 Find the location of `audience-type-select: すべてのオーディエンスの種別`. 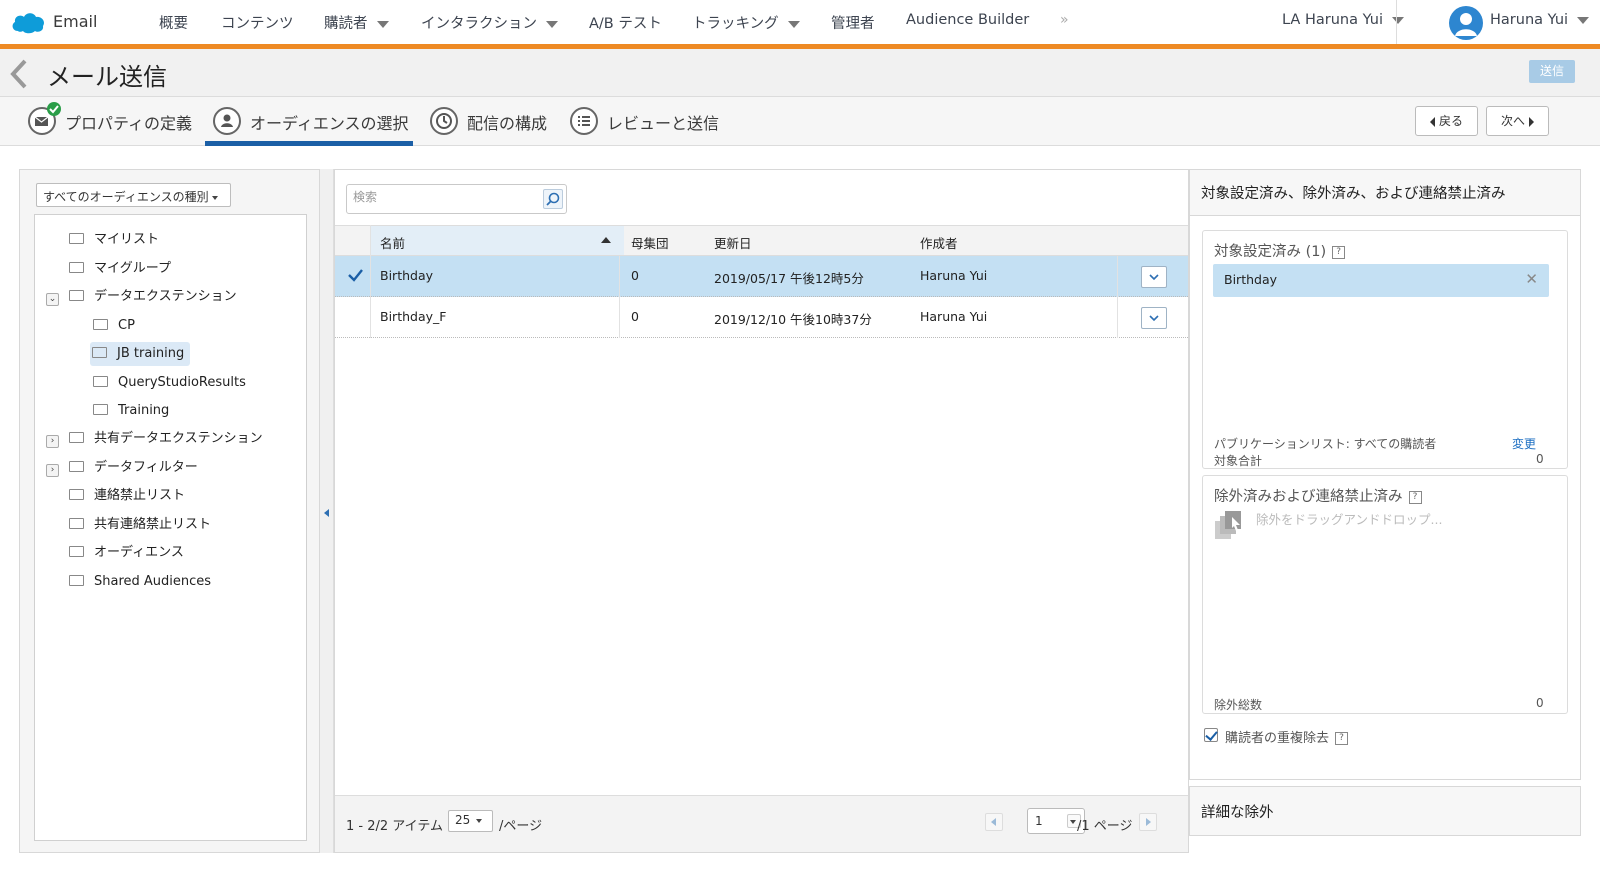

audience-type-select: すべてのオーディエンスの種別 is located at coordinates (133, 195).